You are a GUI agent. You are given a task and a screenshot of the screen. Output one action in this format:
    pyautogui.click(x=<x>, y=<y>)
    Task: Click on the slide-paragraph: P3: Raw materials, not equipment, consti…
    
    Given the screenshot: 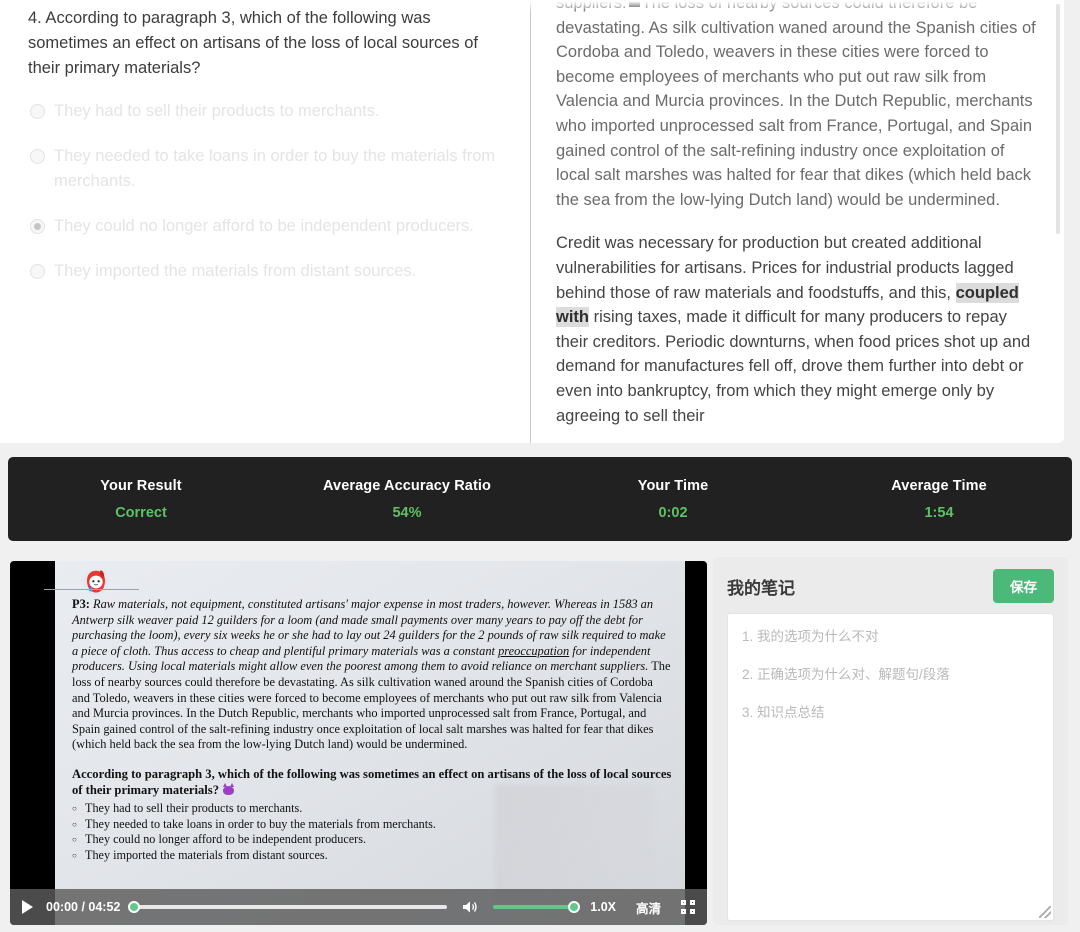 What is the action you would take?
    pyautogui.click(x=372, y=675)
    